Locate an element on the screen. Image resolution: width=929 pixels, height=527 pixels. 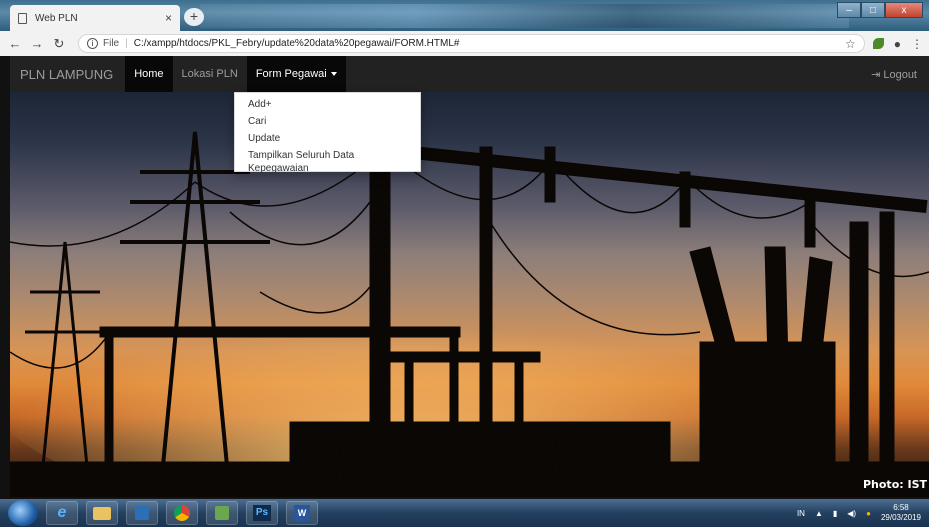
browser-tab: Web PLN × is located at coordinates (95, 18).